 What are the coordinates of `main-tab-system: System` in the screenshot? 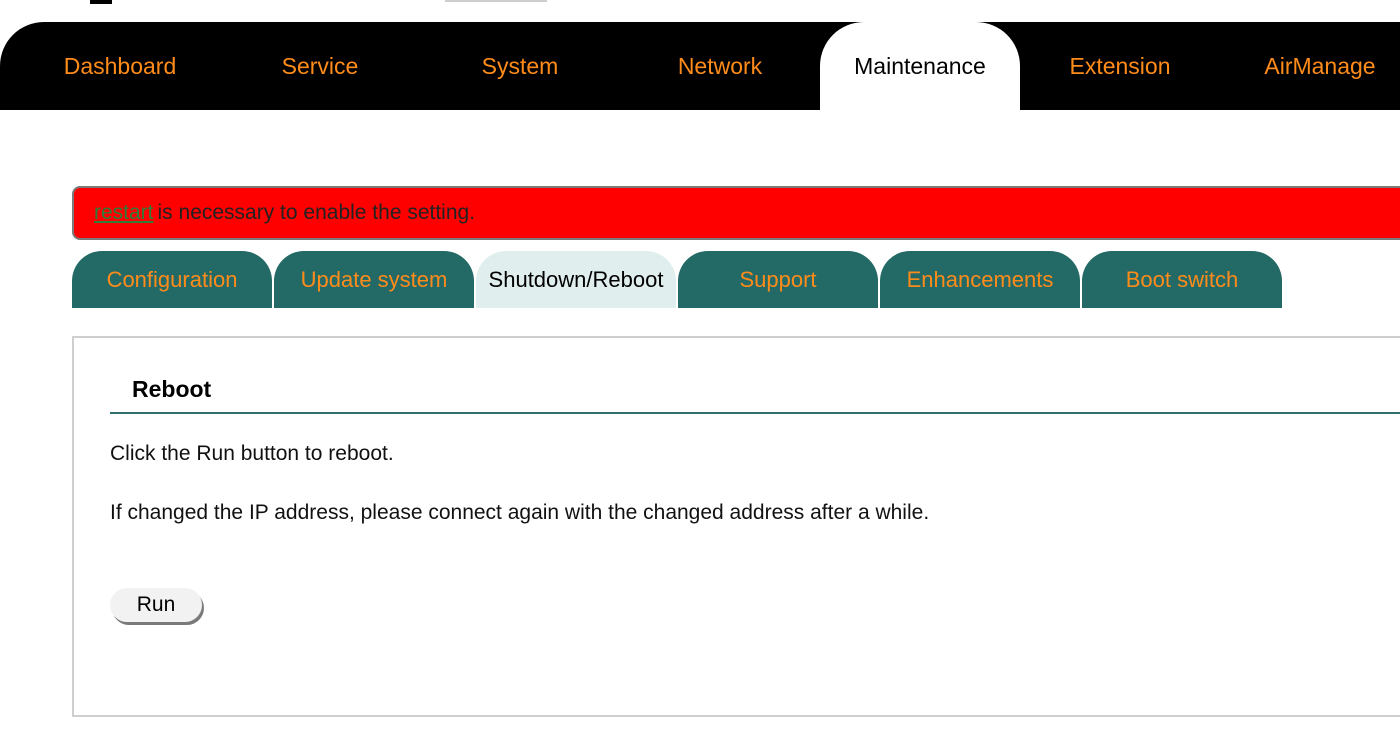 It's located at (520, 66).